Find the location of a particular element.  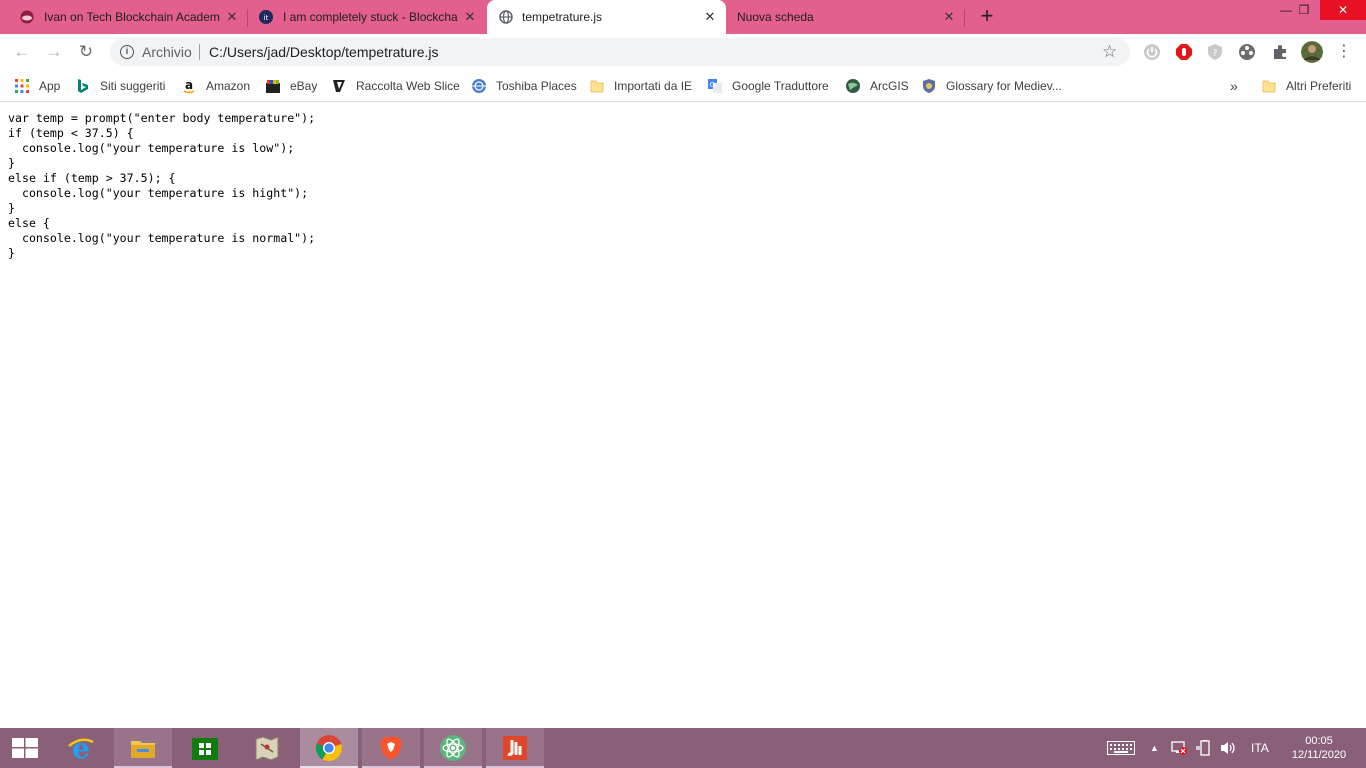

restore-button: ❐ is located at coordinates (1304, 10).